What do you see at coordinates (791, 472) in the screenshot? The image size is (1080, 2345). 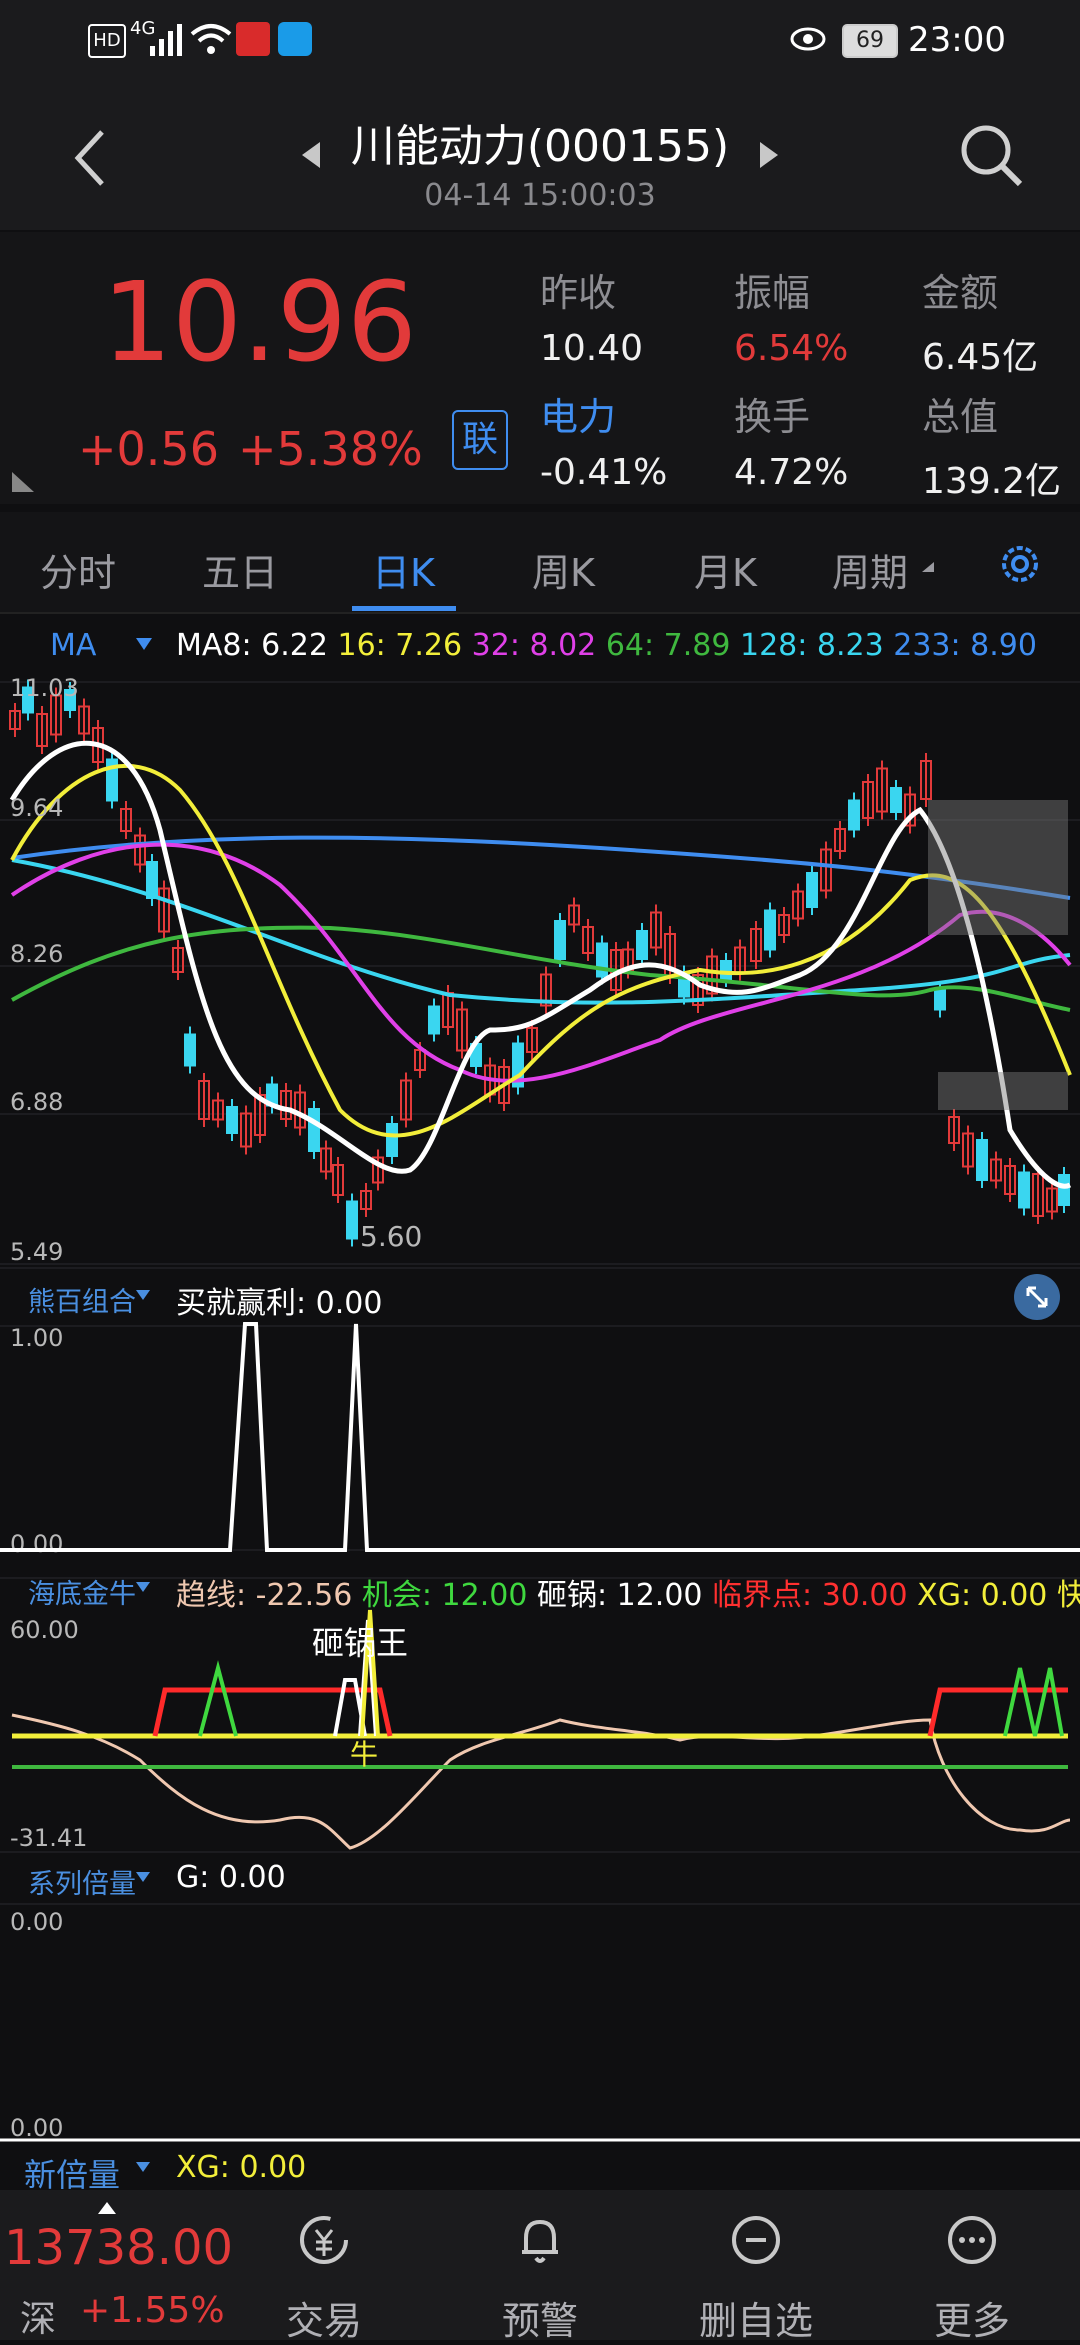 I see `stat-value: 4.72%` at bounding box center [791, 472].